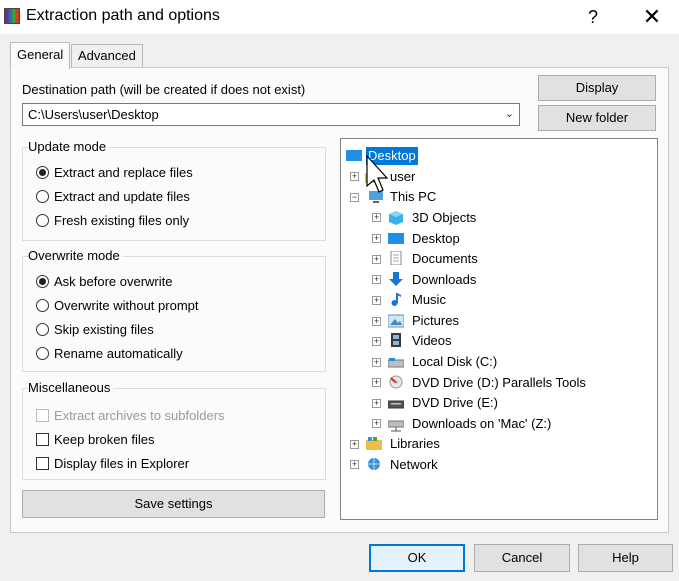 Image resolution: width=679 pixels, height=581 pixels. What do you see at coordinates (107, 56) in the screenshot?
I see `tab-advanced: Advanced` at bounding box center [107, 56].